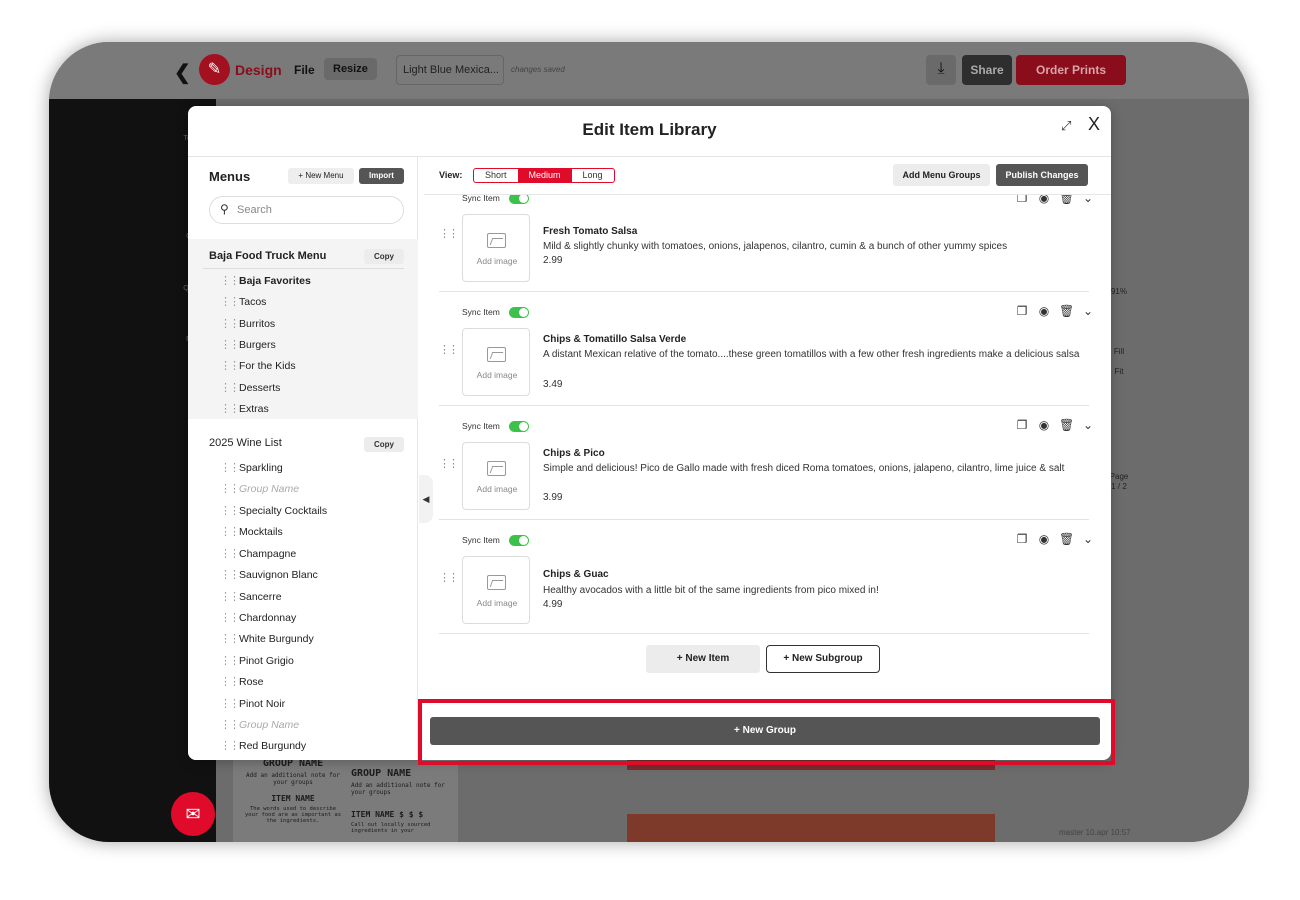 Image resolution: width=1300 pixels, height=900 pixels. Describe the element at coordinates (703, 659) in the screenshot. I see `new-item-button: + New Item` at that location.